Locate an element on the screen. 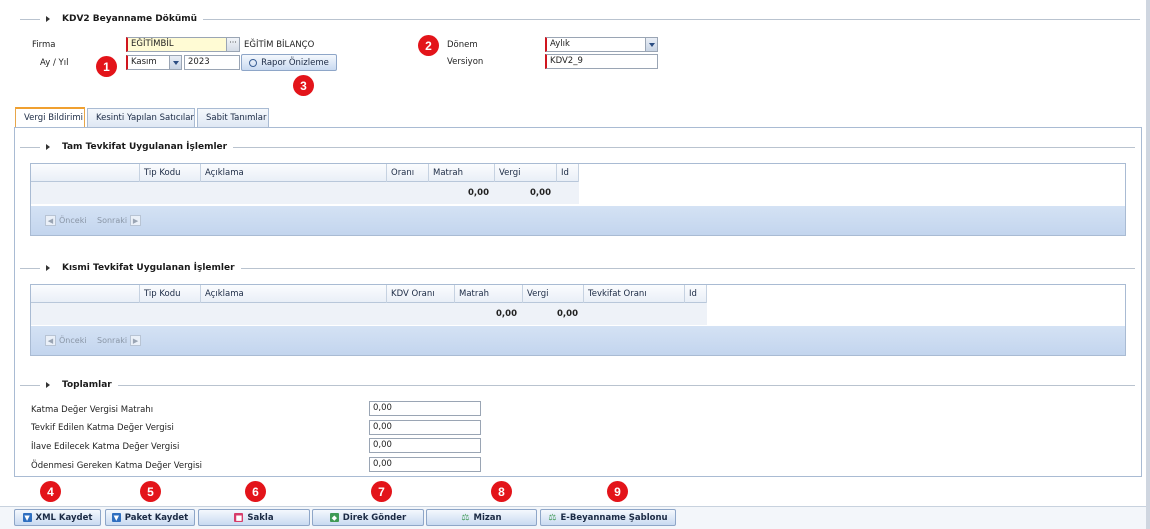  paket-kaydet-button: ▼ Paket Kaydet is located at coordinates (150, 517).